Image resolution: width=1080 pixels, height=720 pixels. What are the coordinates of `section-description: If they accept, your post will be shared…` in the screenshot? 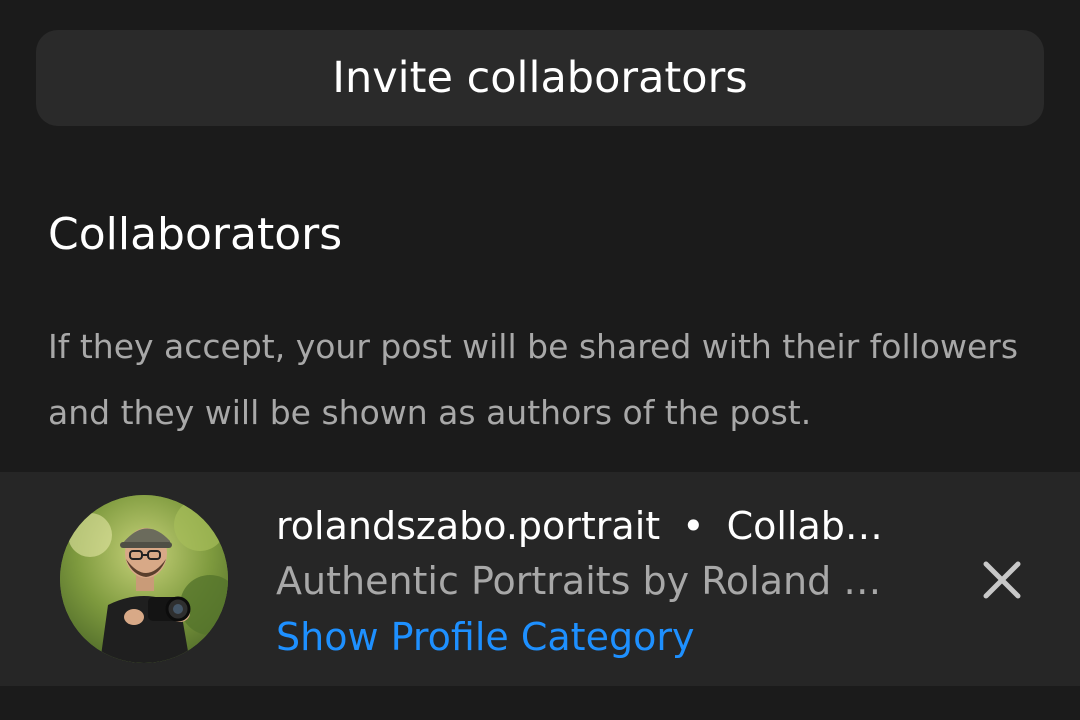 It's located at (533, 379).